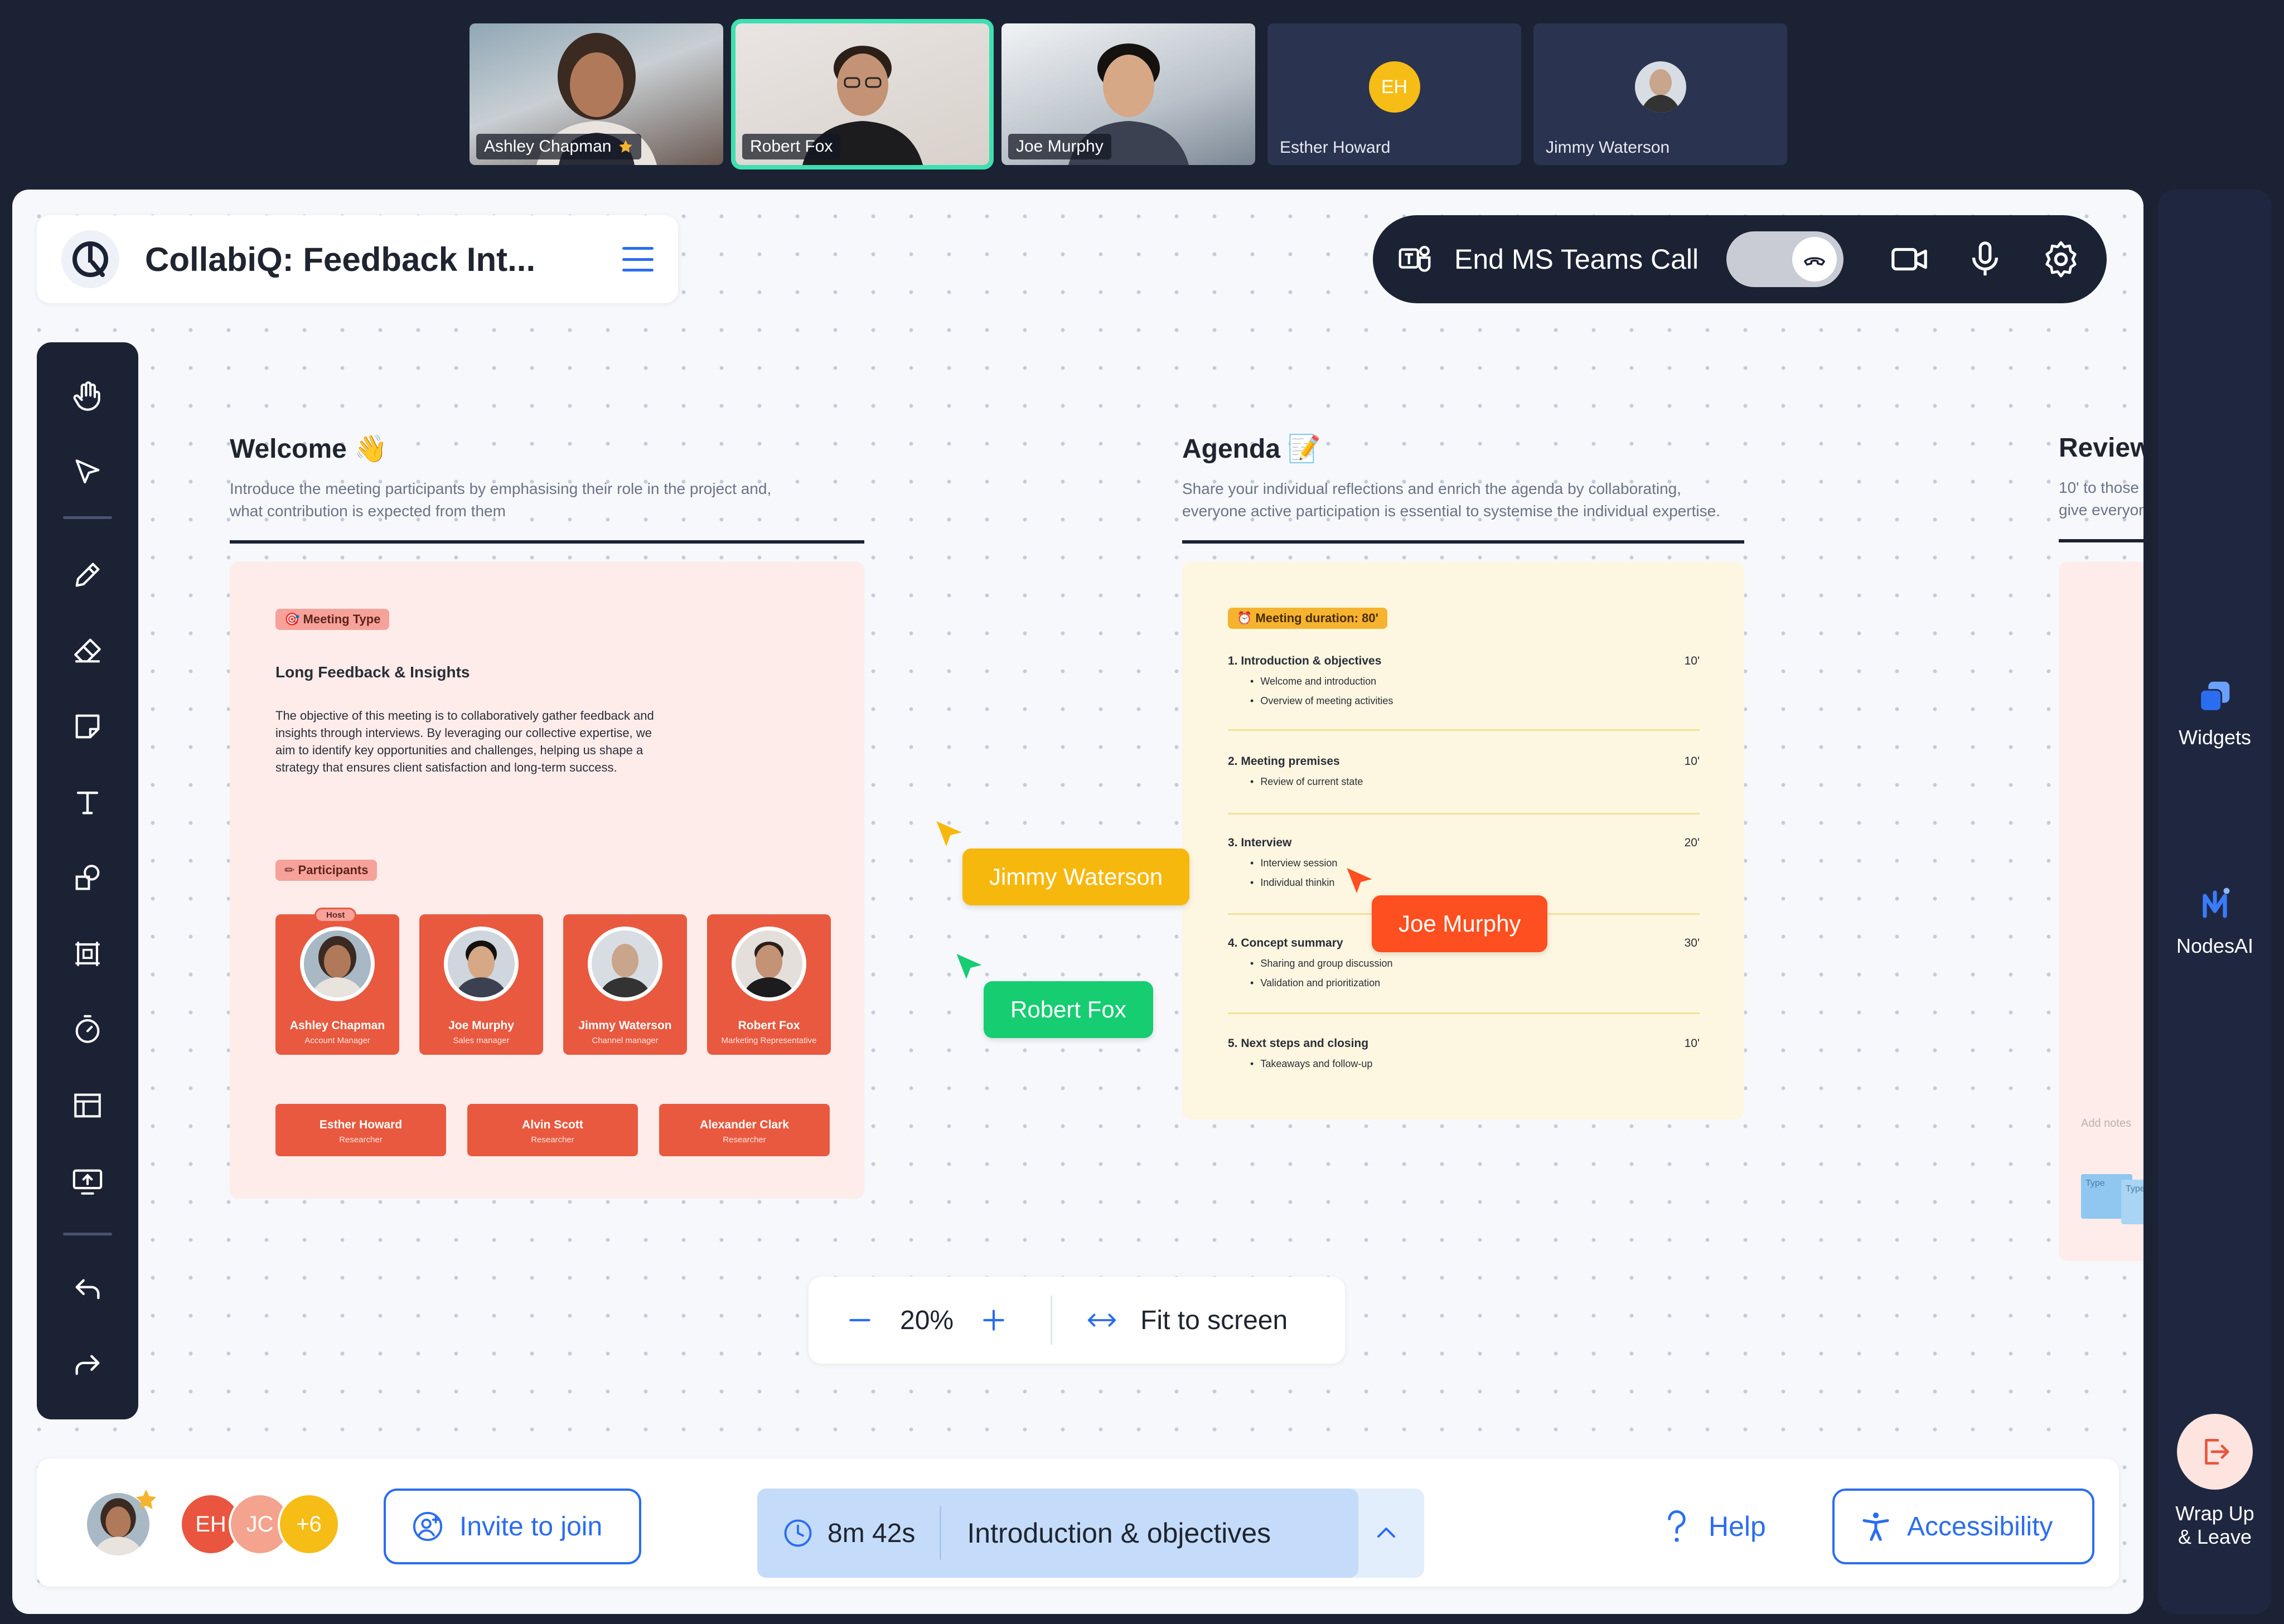  I want to click on attendee-overflow-count: +6, so click(309, 1524).